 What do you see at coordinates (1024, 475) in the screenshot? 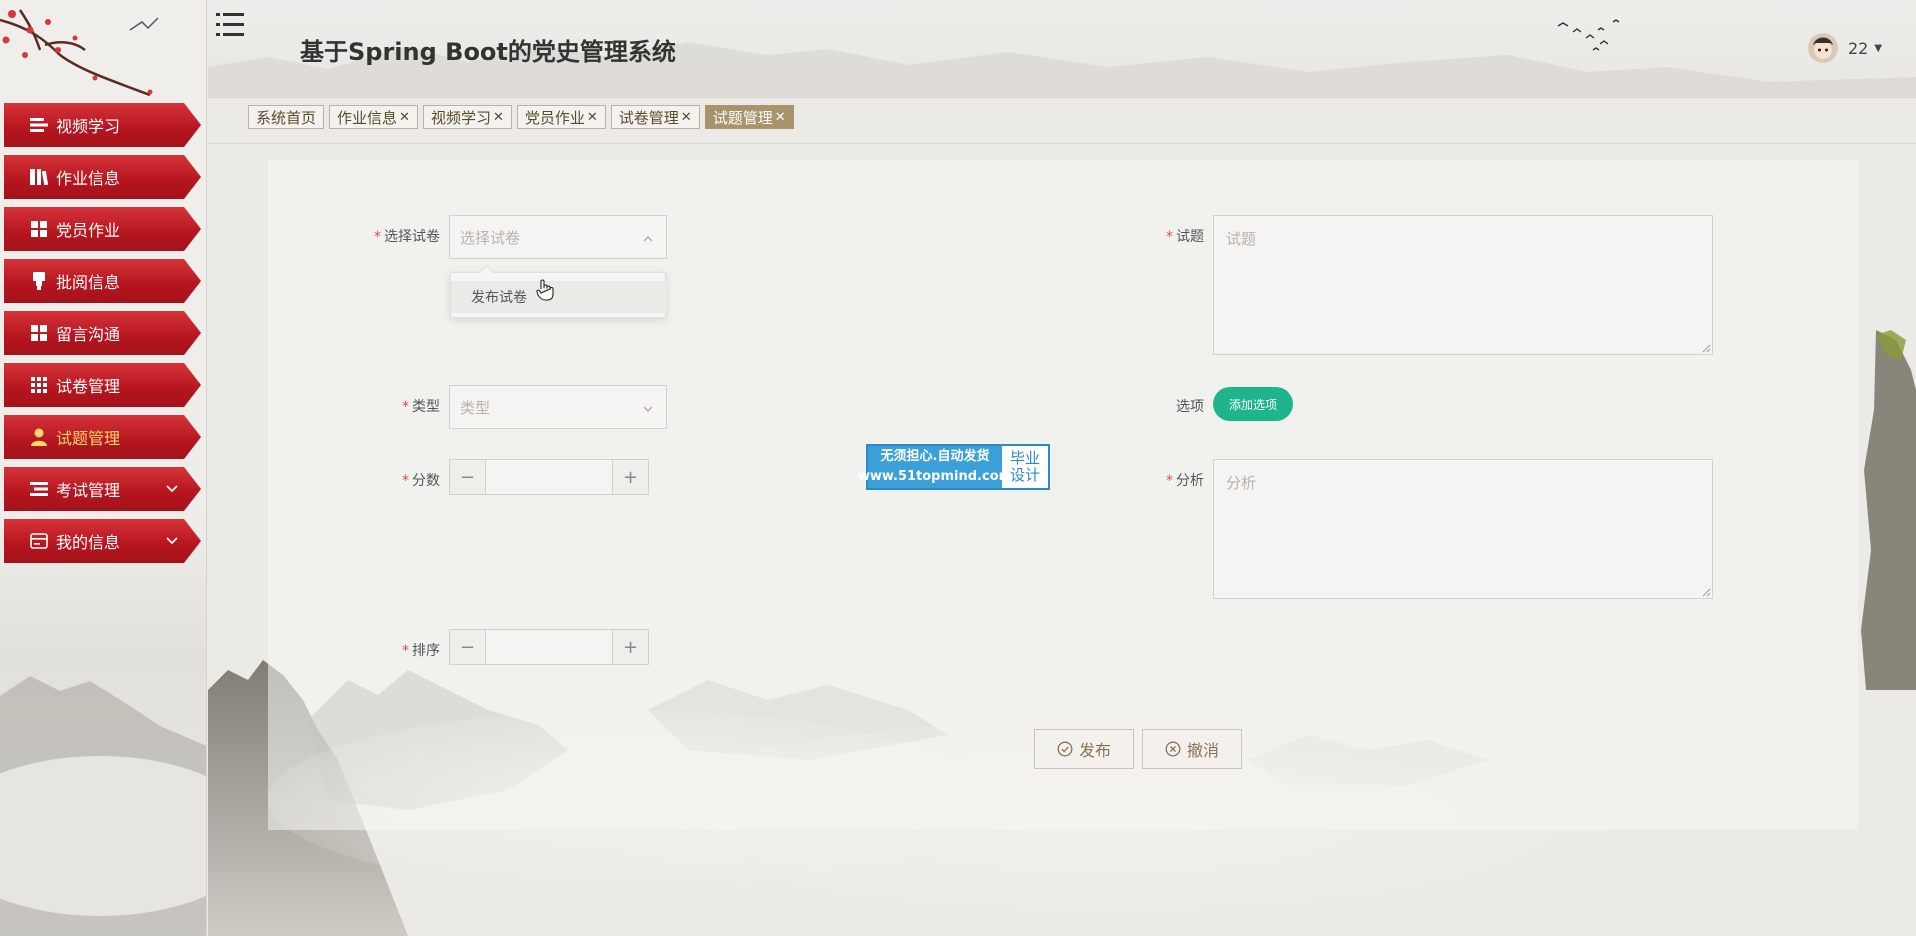
I see `ad-badge-line2: 设计` at bounding box center [1024, 475].